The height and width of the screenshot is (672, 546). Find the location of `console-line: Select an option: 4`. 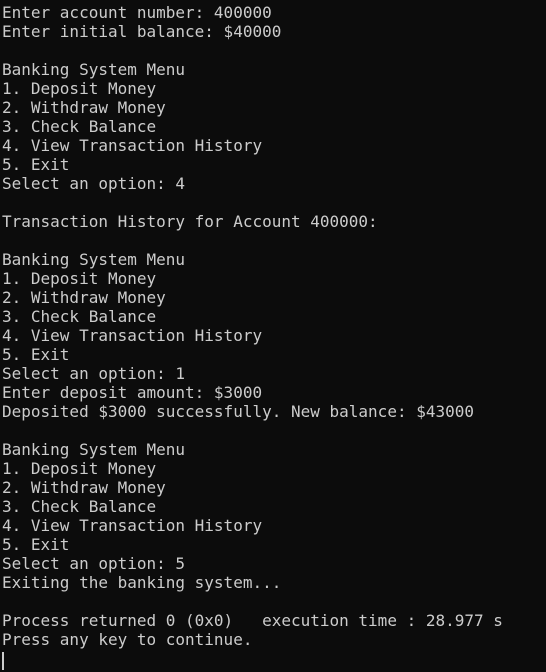

console-line: Select an option: 4 is located at coordinates (94, 183).